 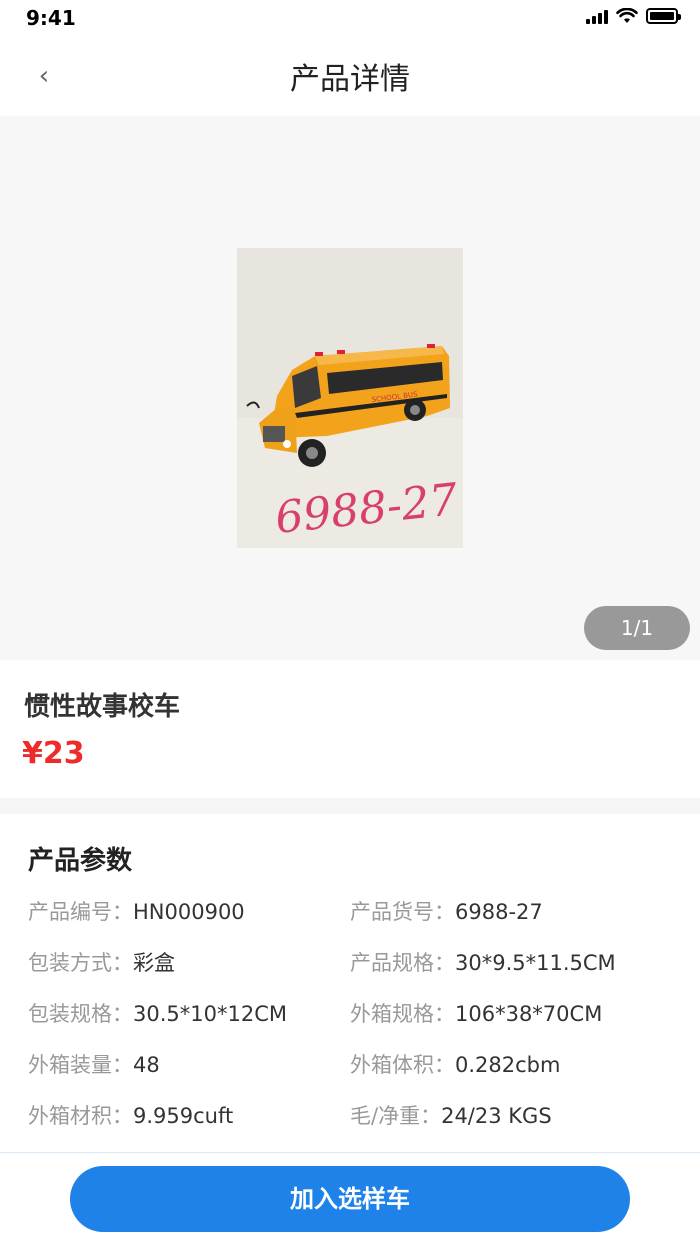 What do you see at coordinates (53, 753) in the screenshot?
I see `product-price: ¥23` at bounding box center [53, 753].